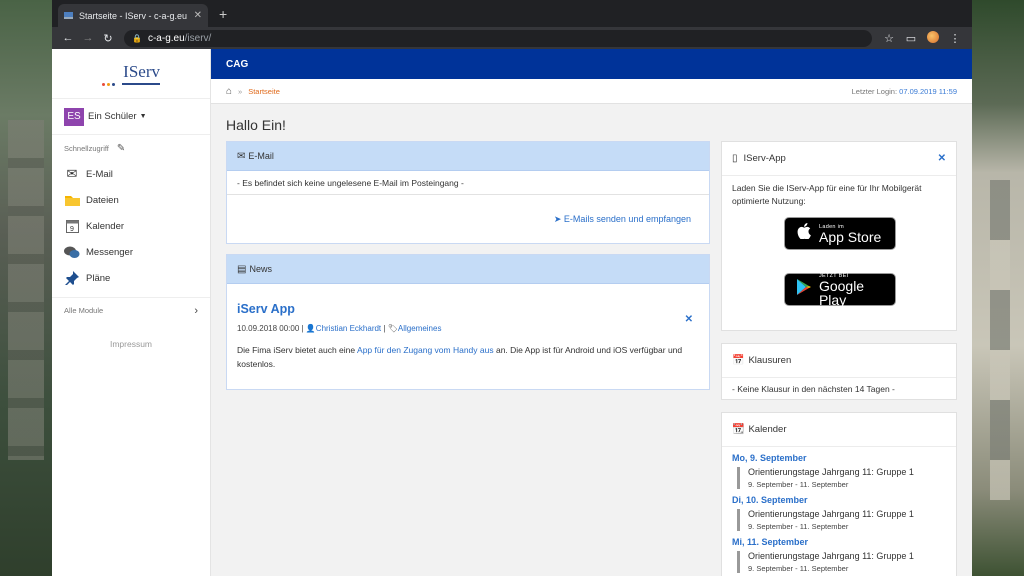 Image resolution: width=1024 pixels, height=576 pixels. What do you see at coordinates (237, 64) in the screenshot?
I see `site-name: CAG` at bounding box center [237, 64].